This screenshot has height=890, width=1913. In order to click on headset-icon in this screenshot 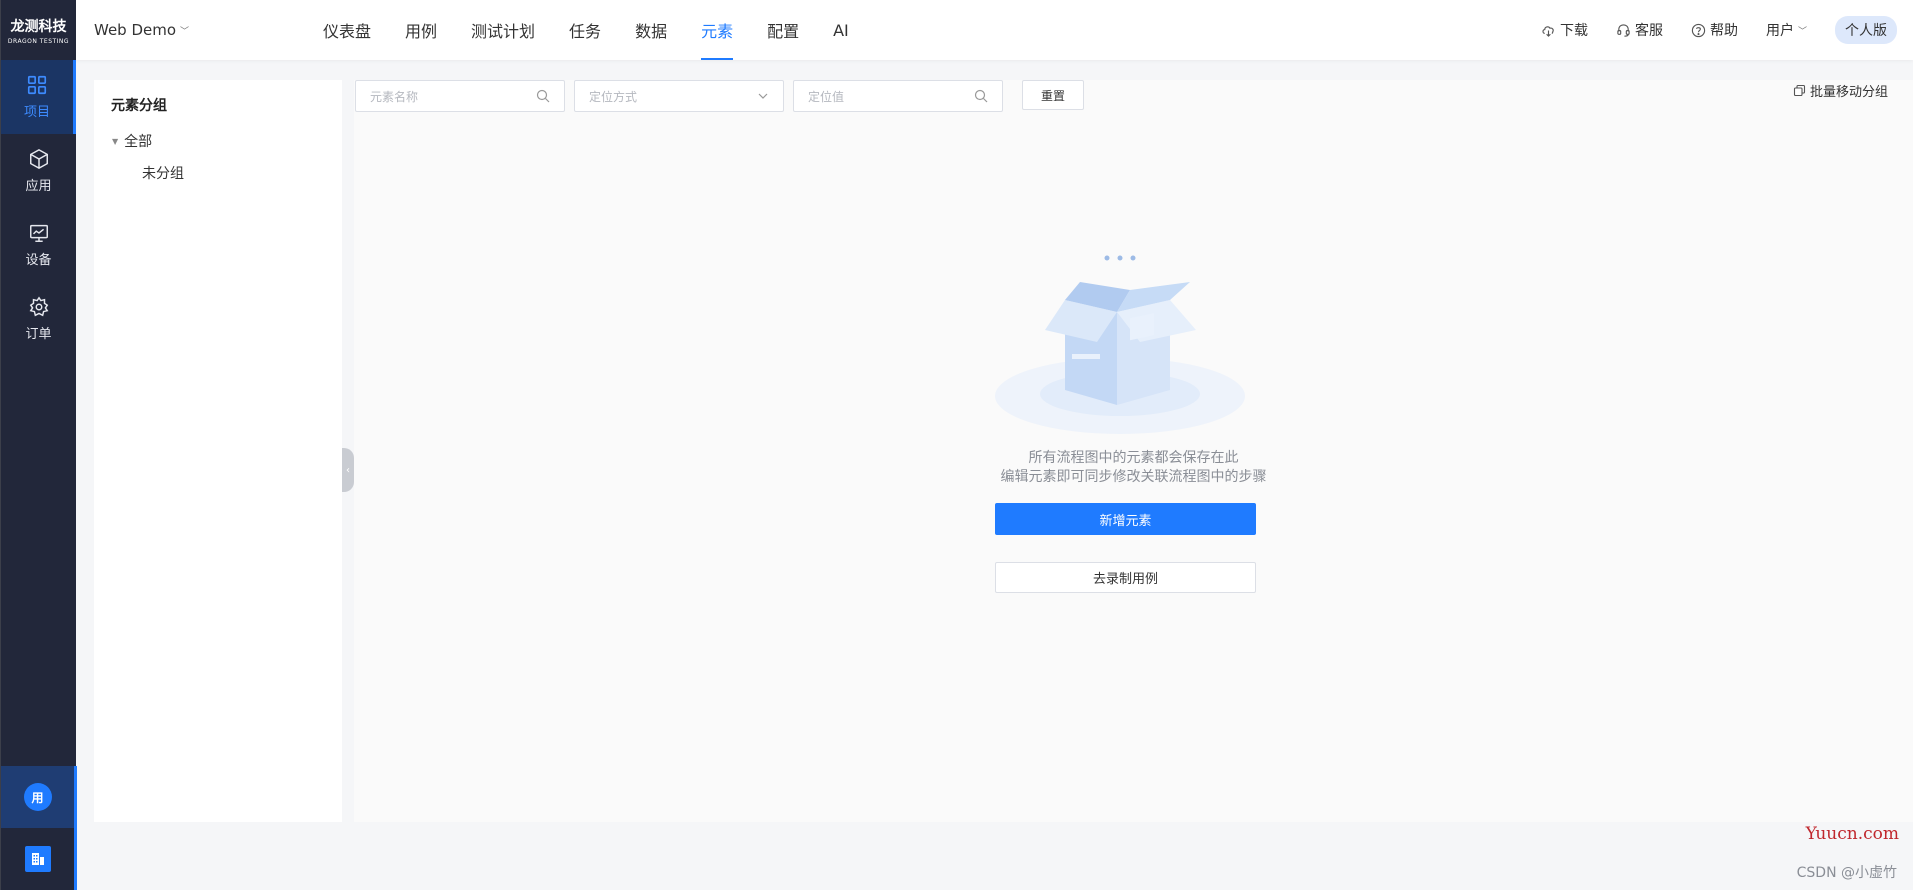, I will do `click(1623, 30)`.